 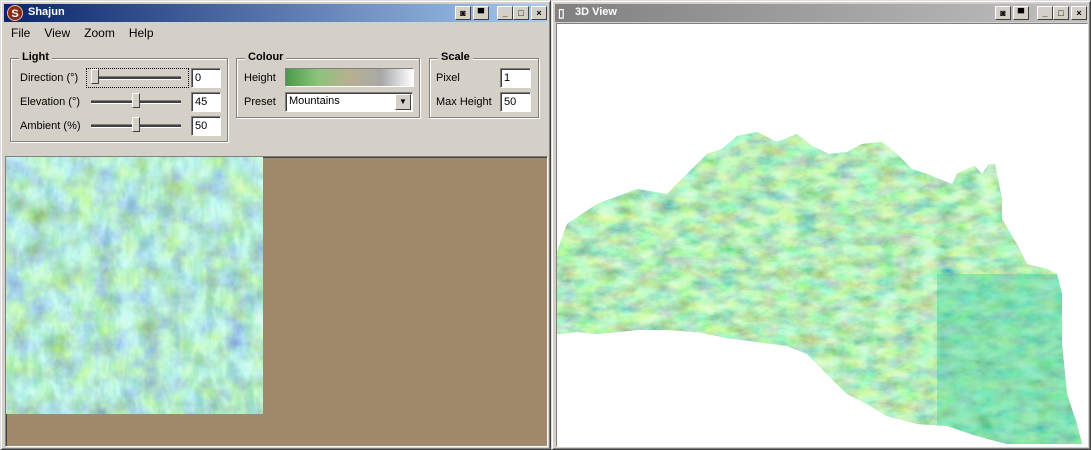 What do you see at coordinates (464, 102) in the screenshot?
I see `max-height-label: Max Height` at bounding box center [464, 102].